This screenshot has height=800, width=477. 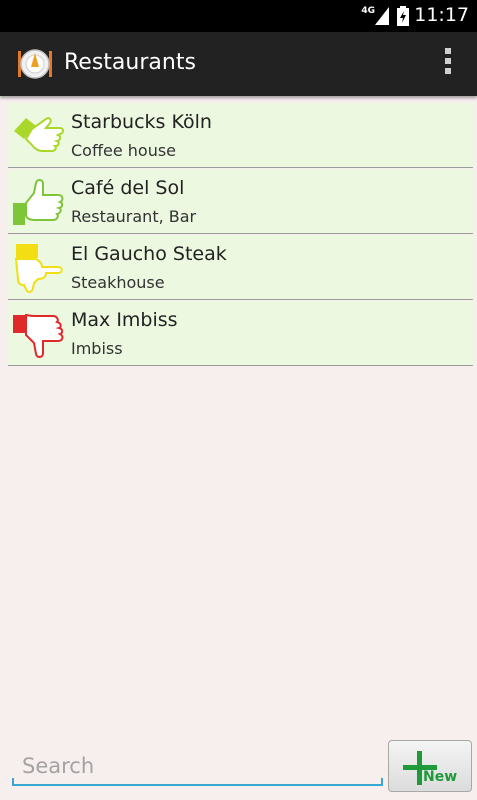 I want to click on restaurant-plate-icon, so click(x=35, y=63).